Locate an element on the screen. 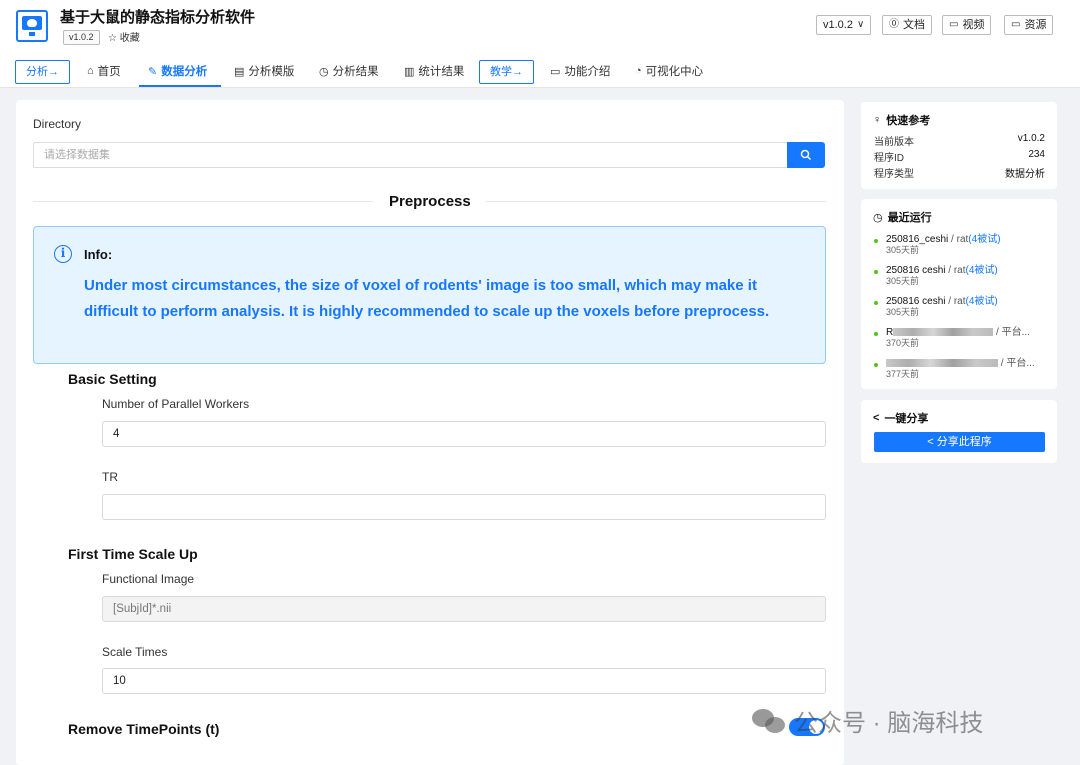 This screenshot has height=765, width=1080. wechat-icon is located at coordinates (770, 721).